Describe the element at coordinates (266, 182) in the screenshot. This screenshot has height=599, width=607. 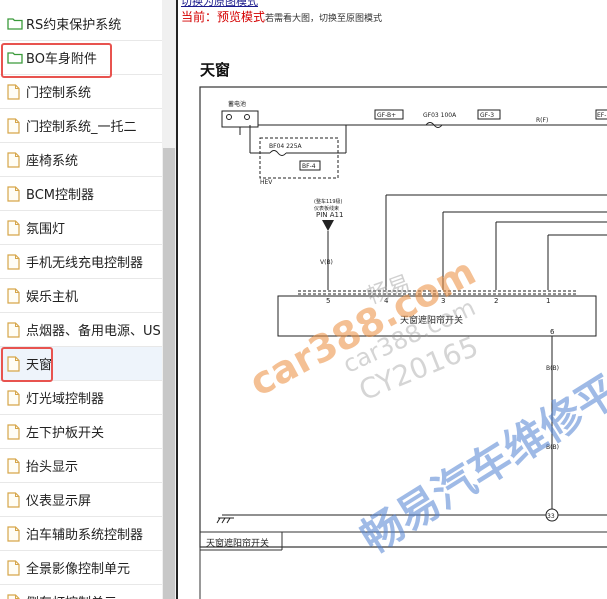
I see `svg-text: HEV` at that location.